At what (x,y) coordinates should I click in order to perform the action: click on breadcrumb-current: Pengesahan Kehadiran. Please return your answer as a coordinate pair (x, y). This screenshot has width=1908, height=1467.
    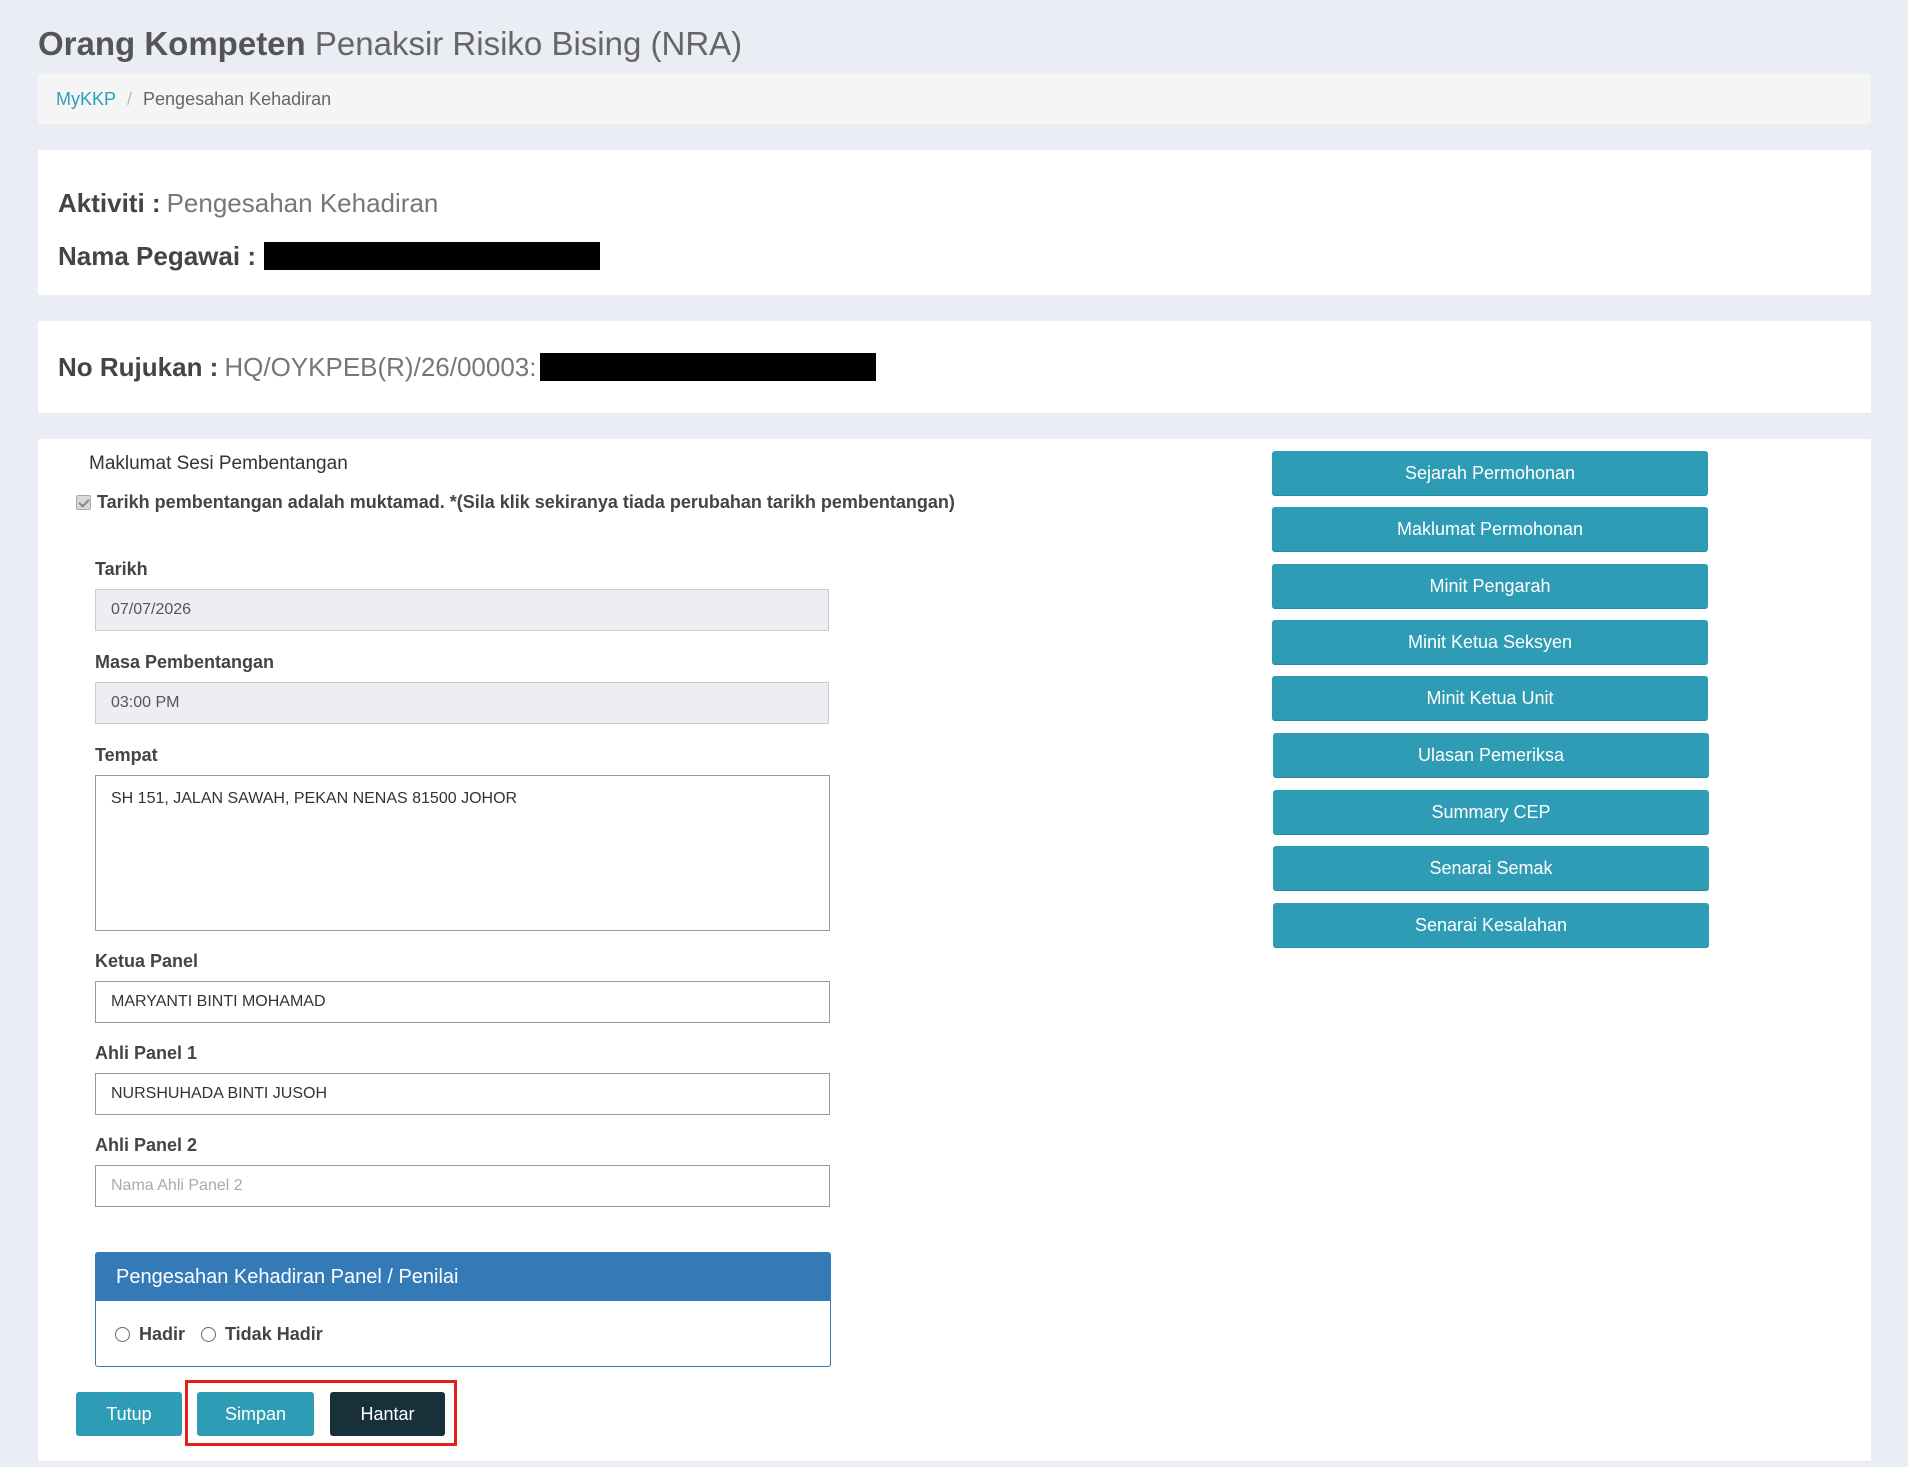
    Looking at the image, I should click on (237, 98).